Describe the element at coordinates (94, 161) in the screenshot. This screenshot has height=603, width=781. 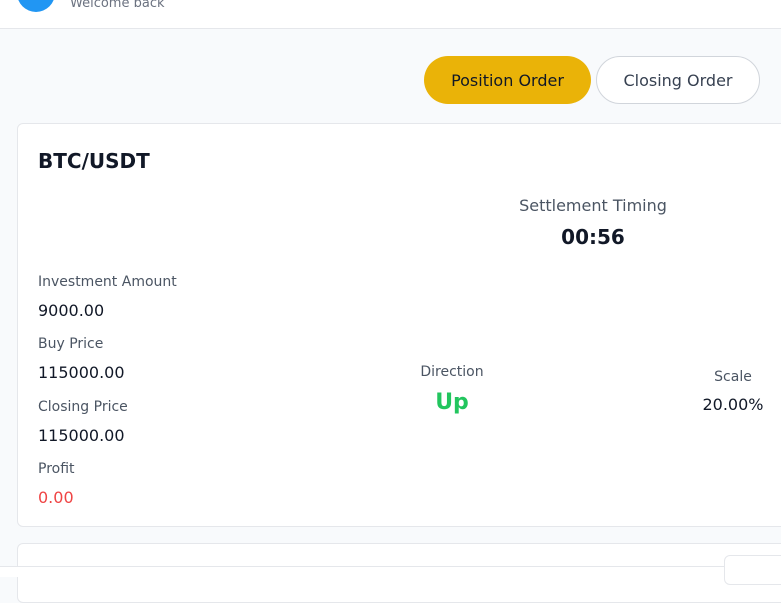
I see `trading-pair: BTC/USDT` at that location.